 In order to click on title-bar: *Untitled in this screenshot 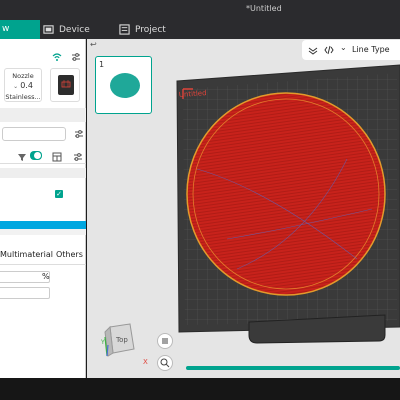, I will do `click(200, 10)`.